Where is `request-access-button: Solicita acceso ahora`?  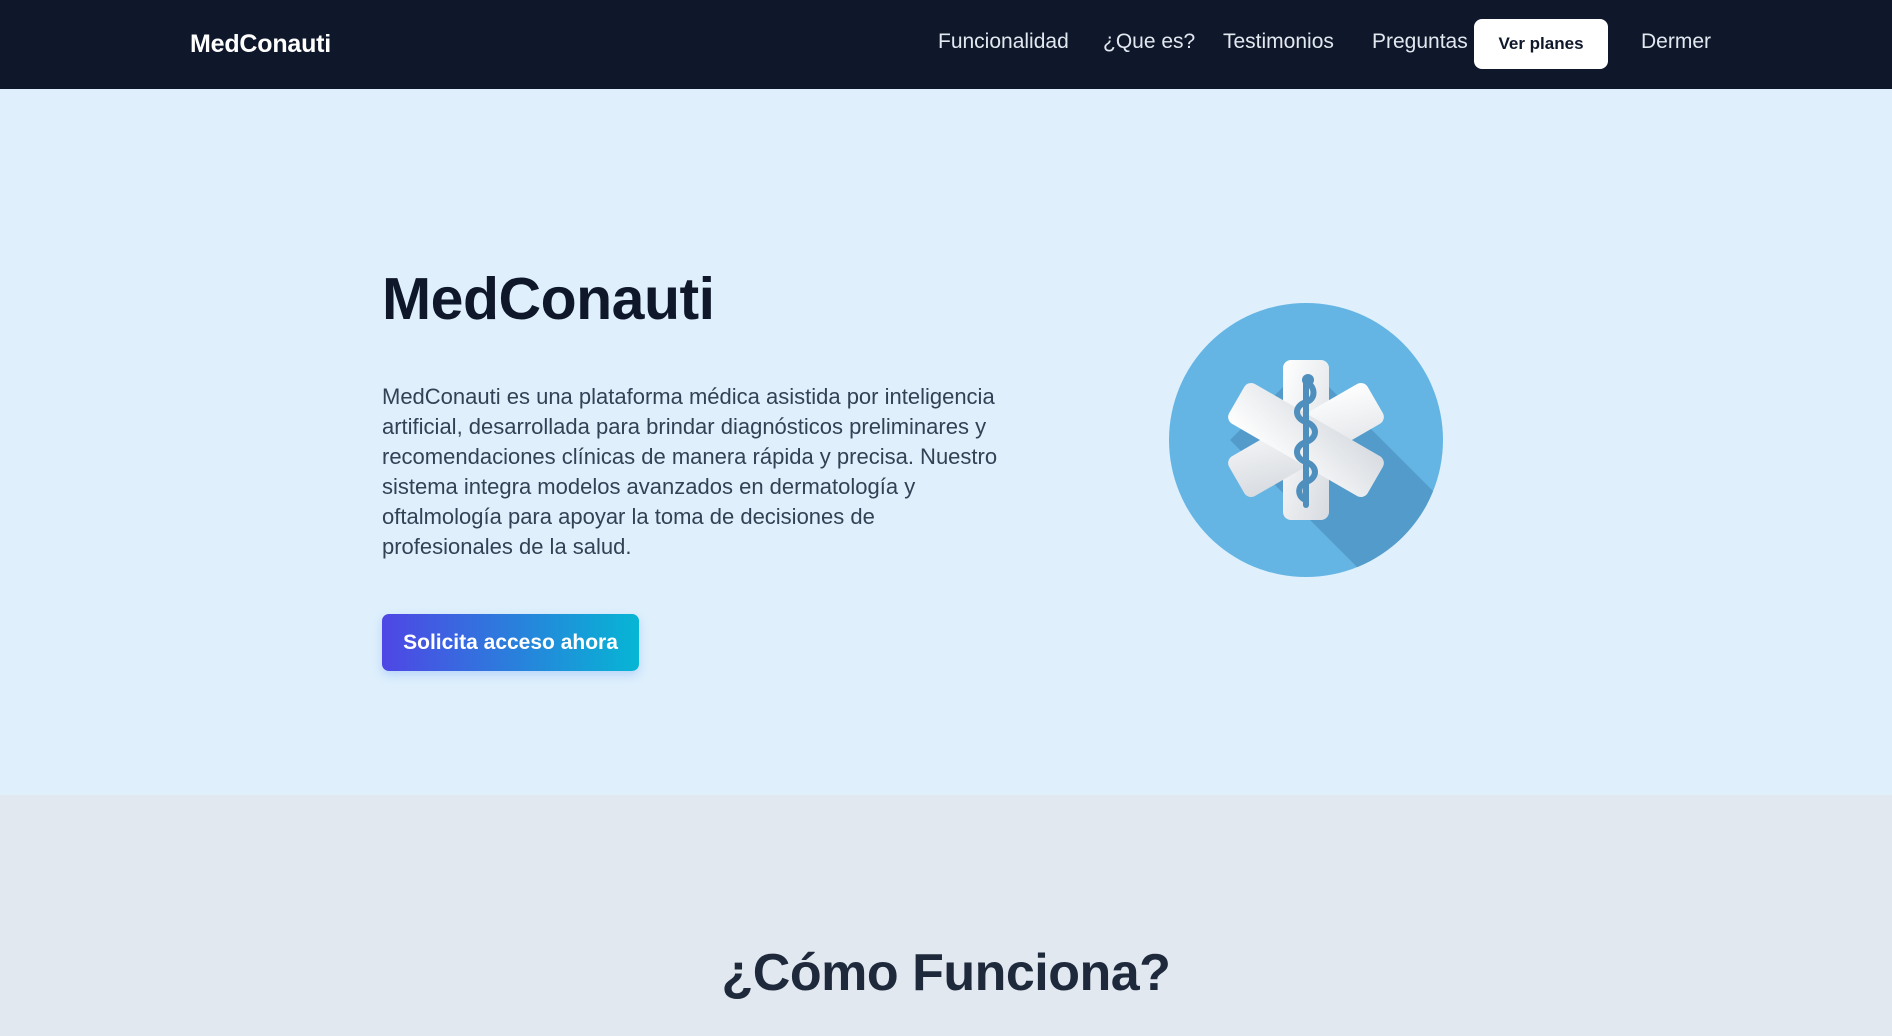
request-access-button: Solicita acceso ahora is located at coordinates (510, 642).